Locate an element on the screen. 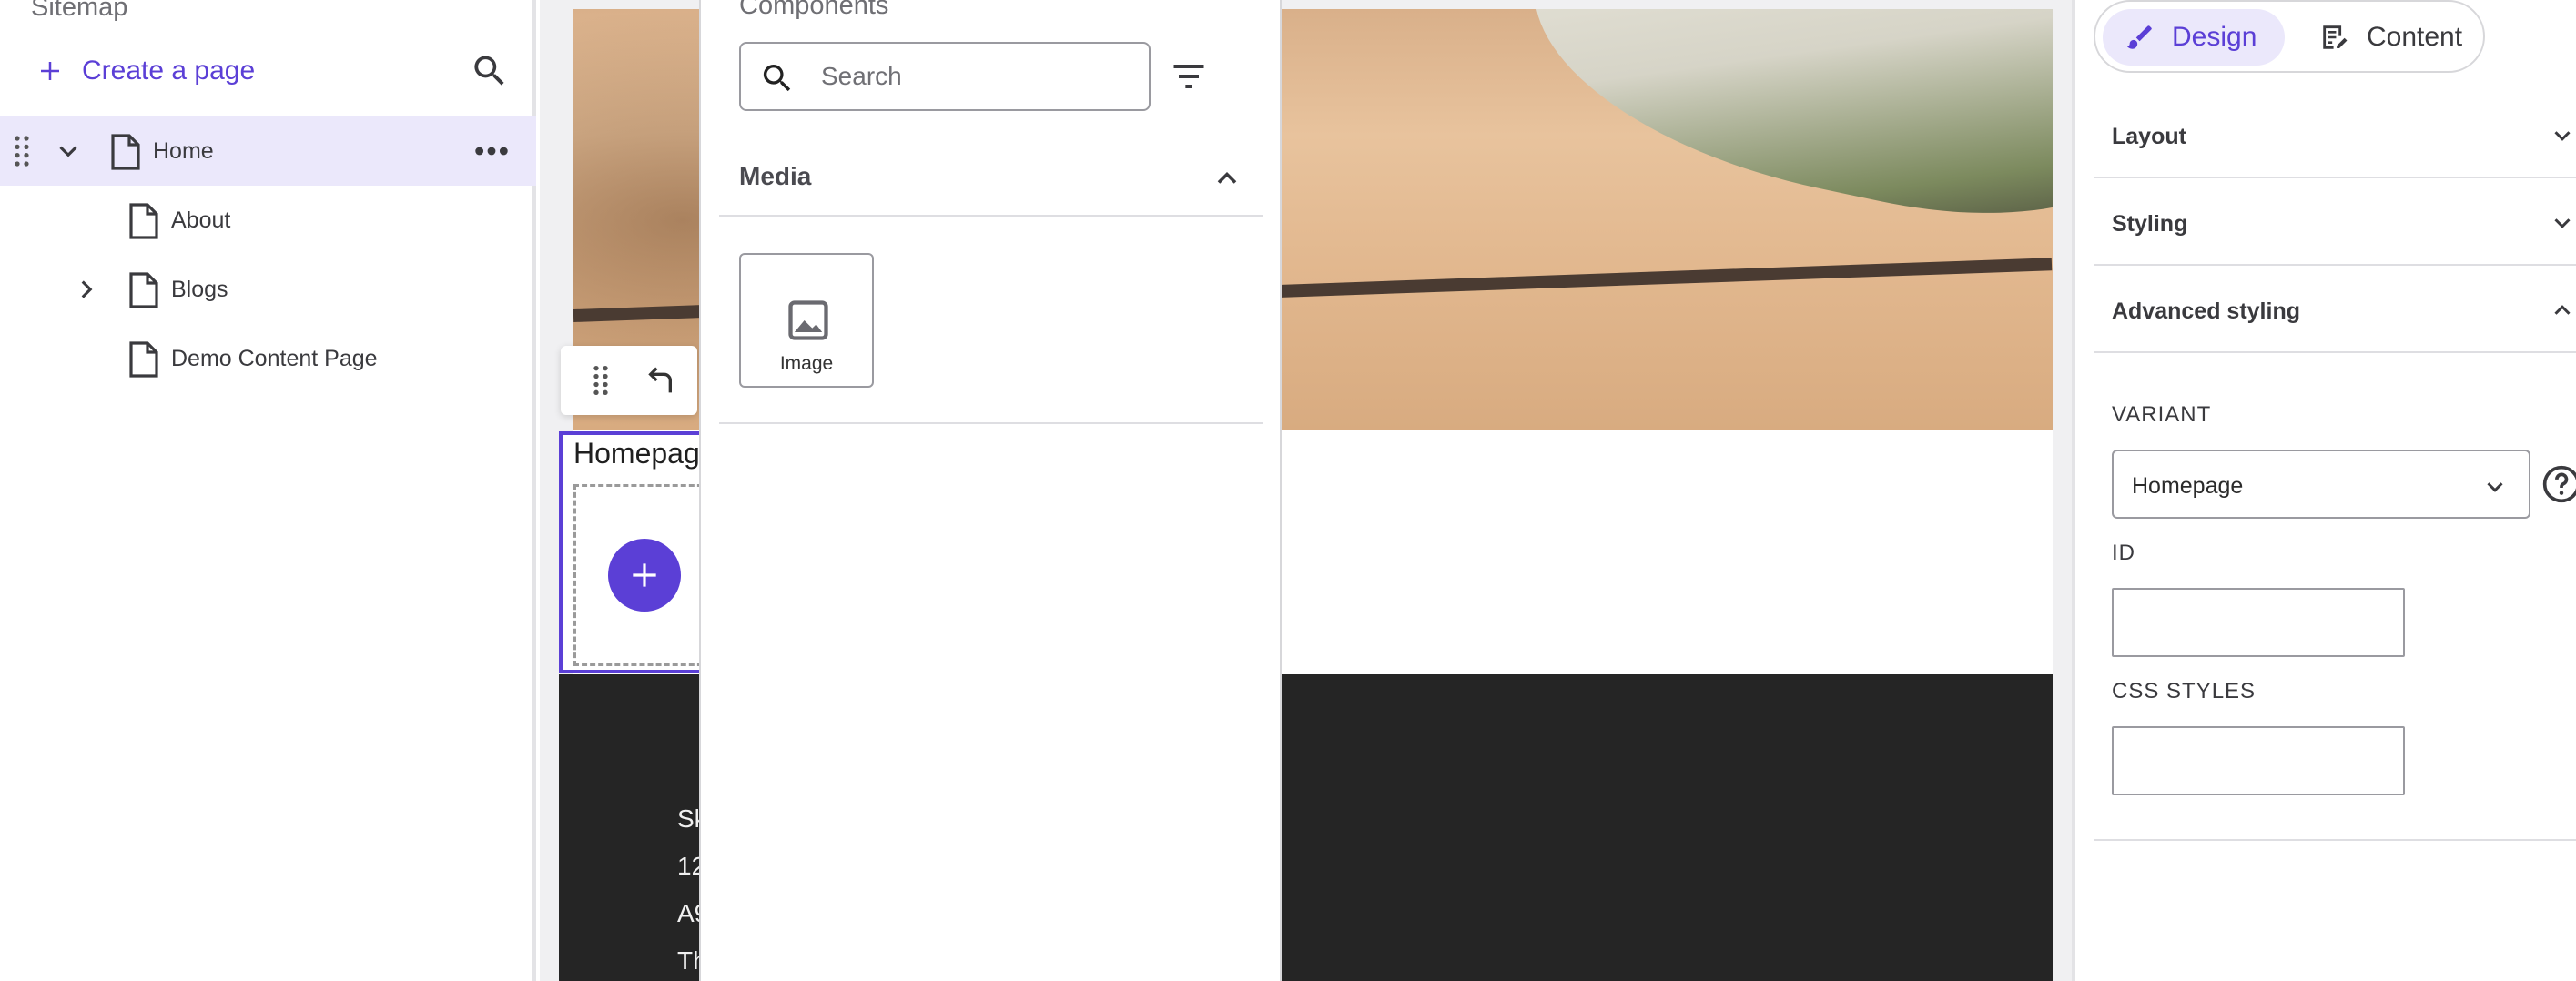  block-title: Homepage is located at coordinates (637, 453).